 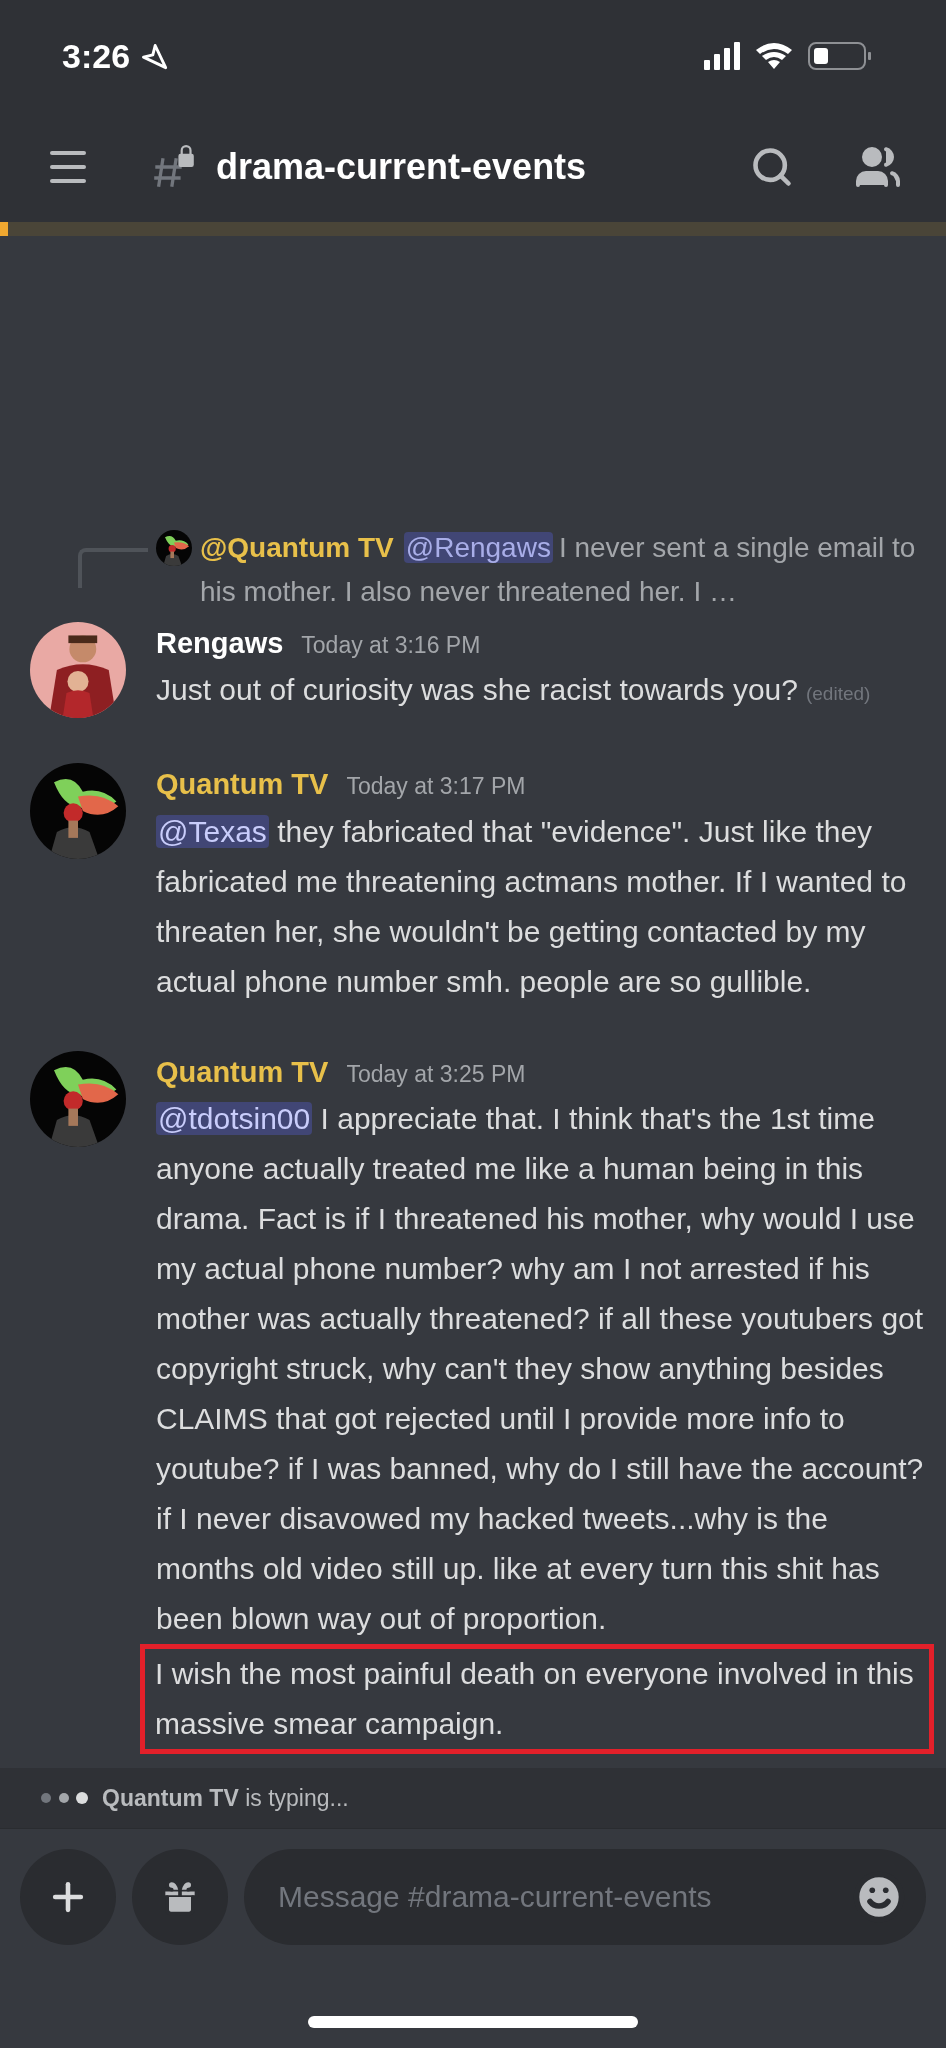 What do you see at coordinates (537, 1699) in the screenshot?
I see `highlighted-text: I wish the most painful death on everyone involved in this massive smear campaign.` at bounding box center [537, 1699].